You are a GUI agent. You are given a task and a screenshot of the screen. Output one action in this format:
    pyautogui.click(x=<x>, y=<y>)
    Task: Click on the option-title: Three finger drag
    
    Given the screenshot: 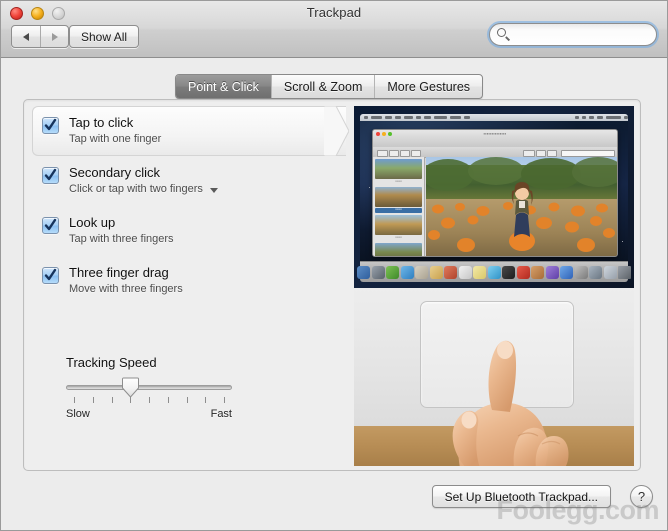 What is the action you would take?
    pyautogui.click(x=119, y=272)
    